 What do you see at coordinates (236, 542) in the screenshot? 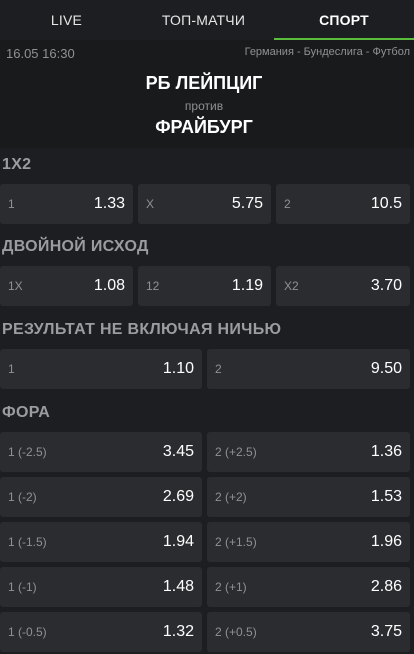
I see `outcome-label: 2 (+1.5)` at bounding box center [236, 542].